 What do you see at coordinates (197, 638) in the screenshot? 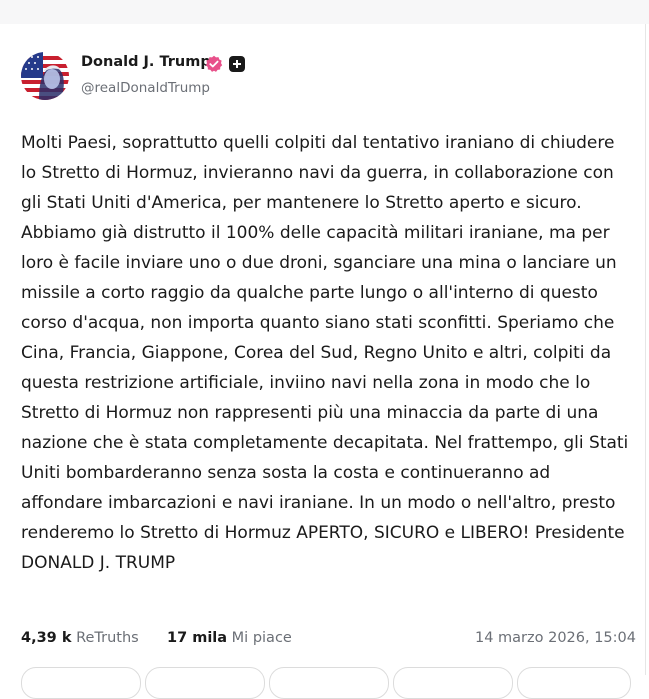
I see `likes-count: 17 mila` at bounding box center [197, 638].